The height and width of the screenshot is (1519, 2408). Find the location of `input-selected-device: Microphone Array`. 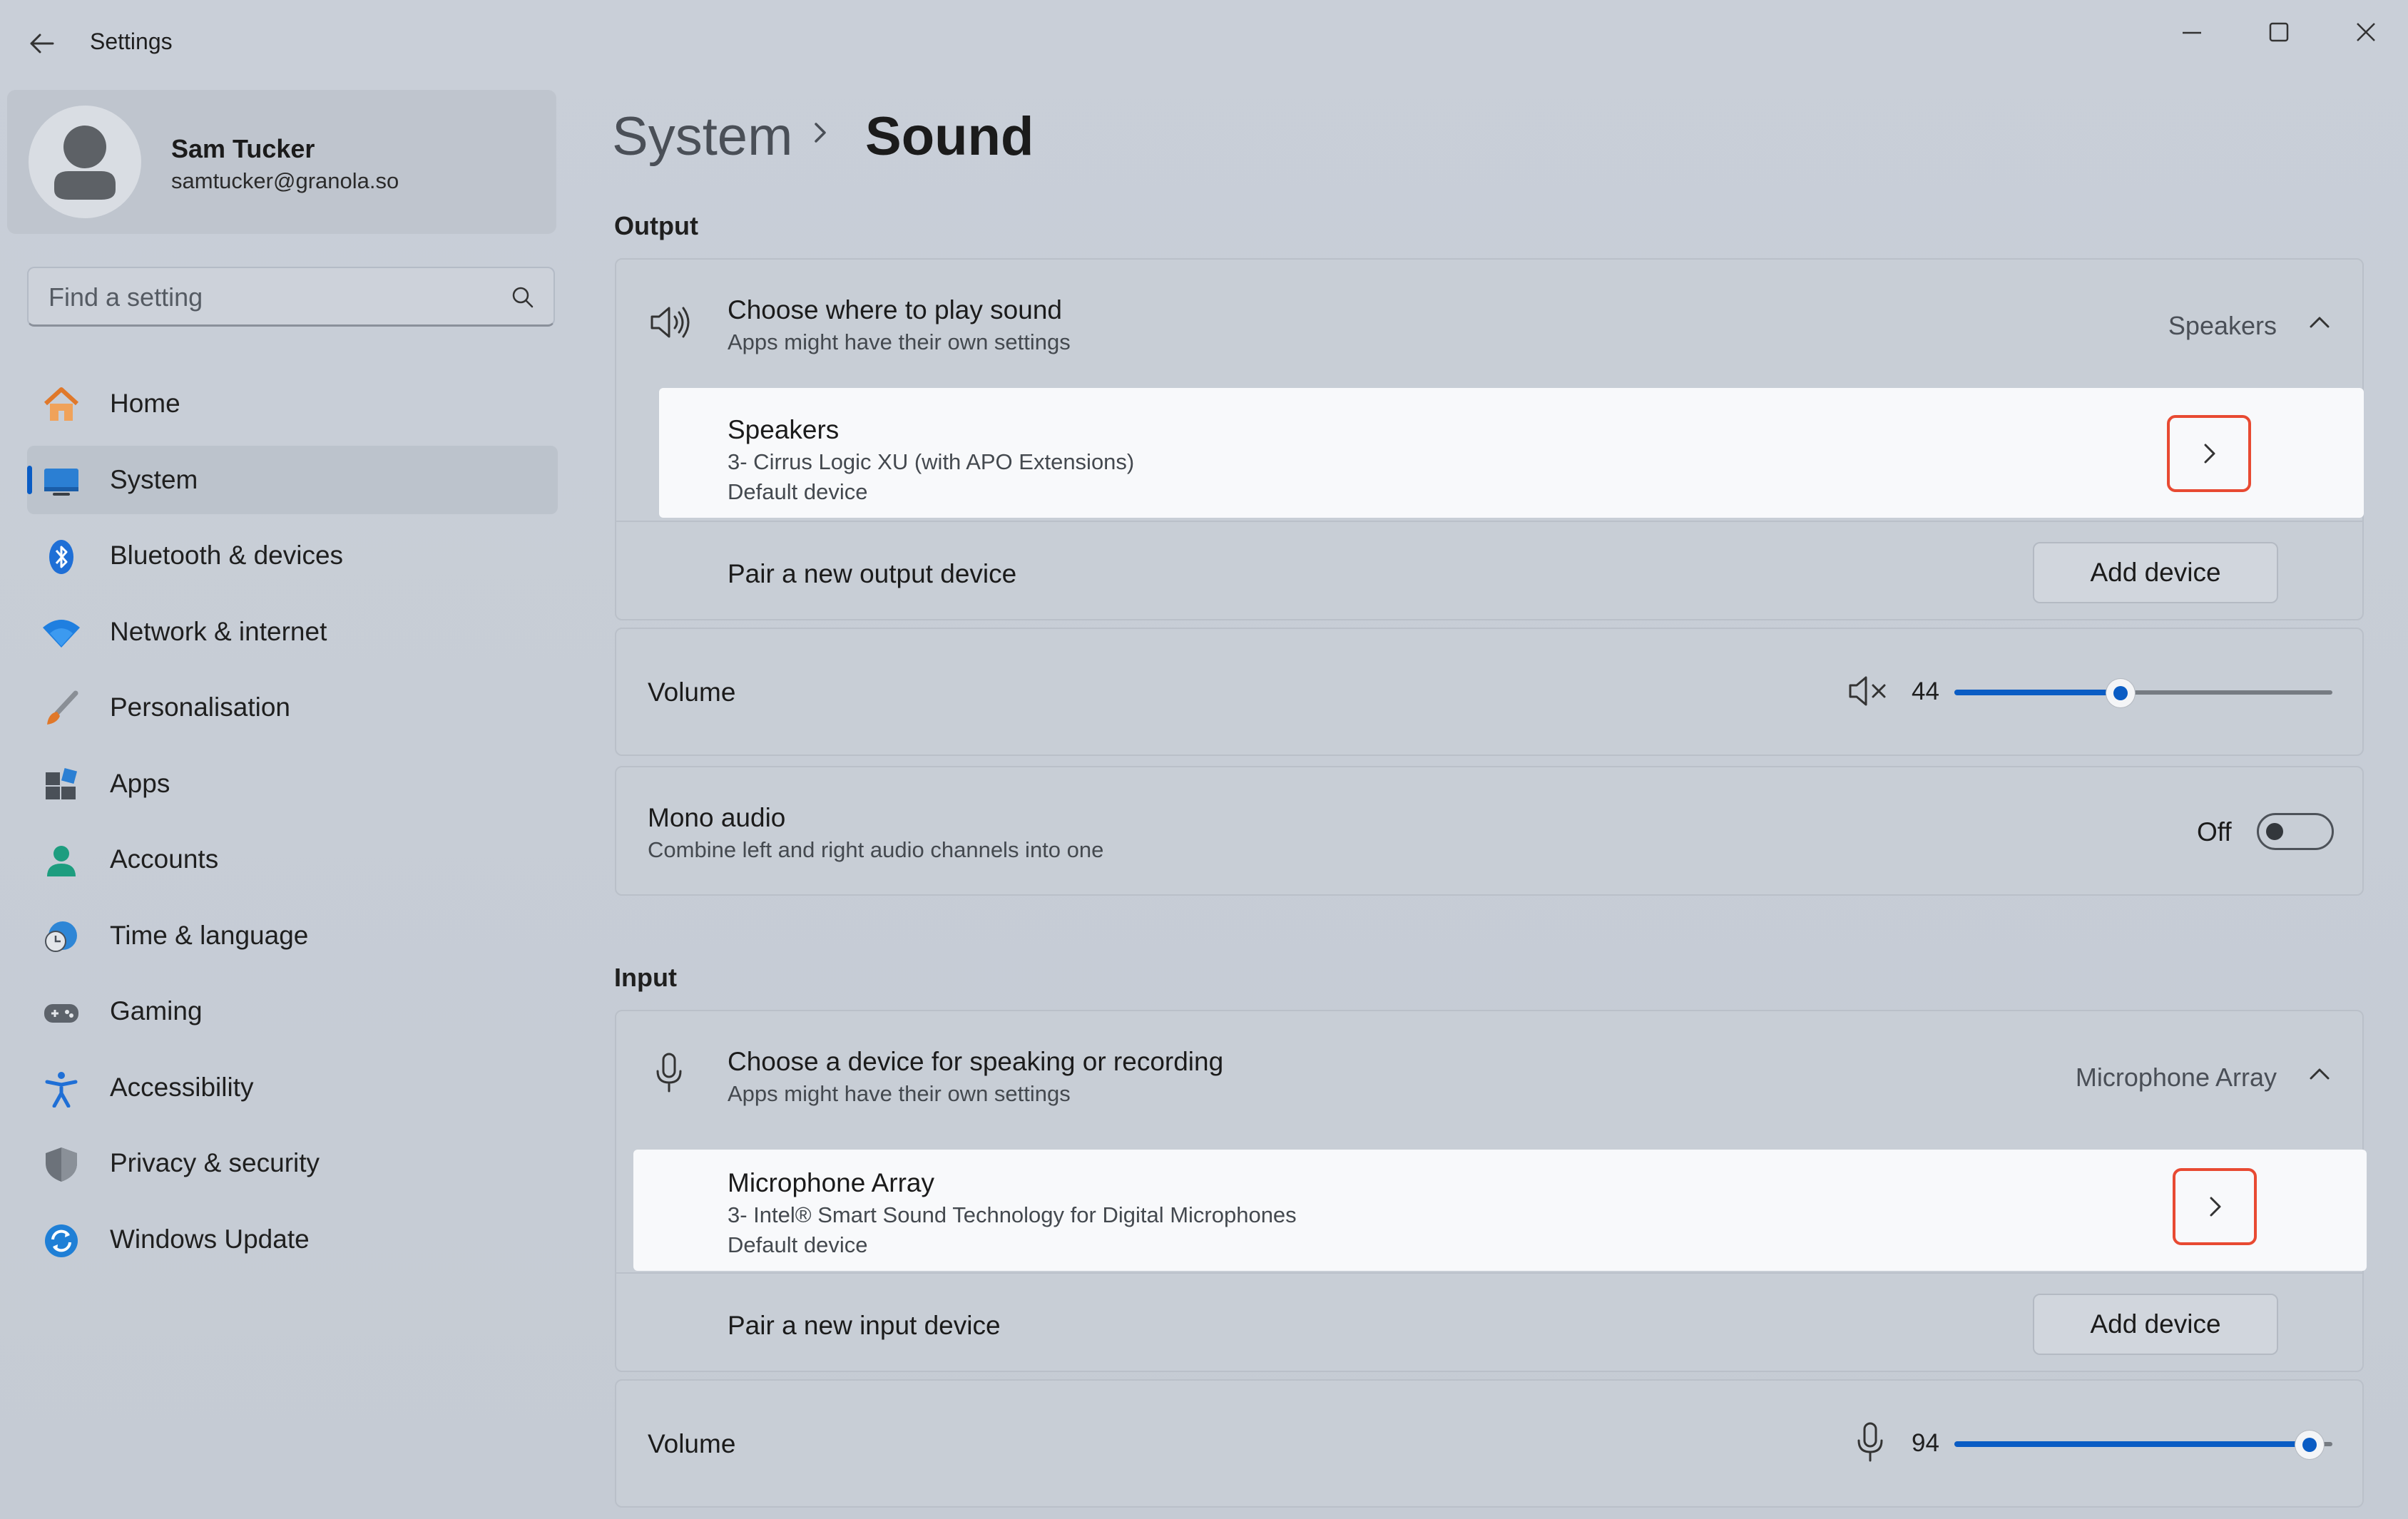

input-selected-device: Microphone Array is located at coordinates (2176, 1077).